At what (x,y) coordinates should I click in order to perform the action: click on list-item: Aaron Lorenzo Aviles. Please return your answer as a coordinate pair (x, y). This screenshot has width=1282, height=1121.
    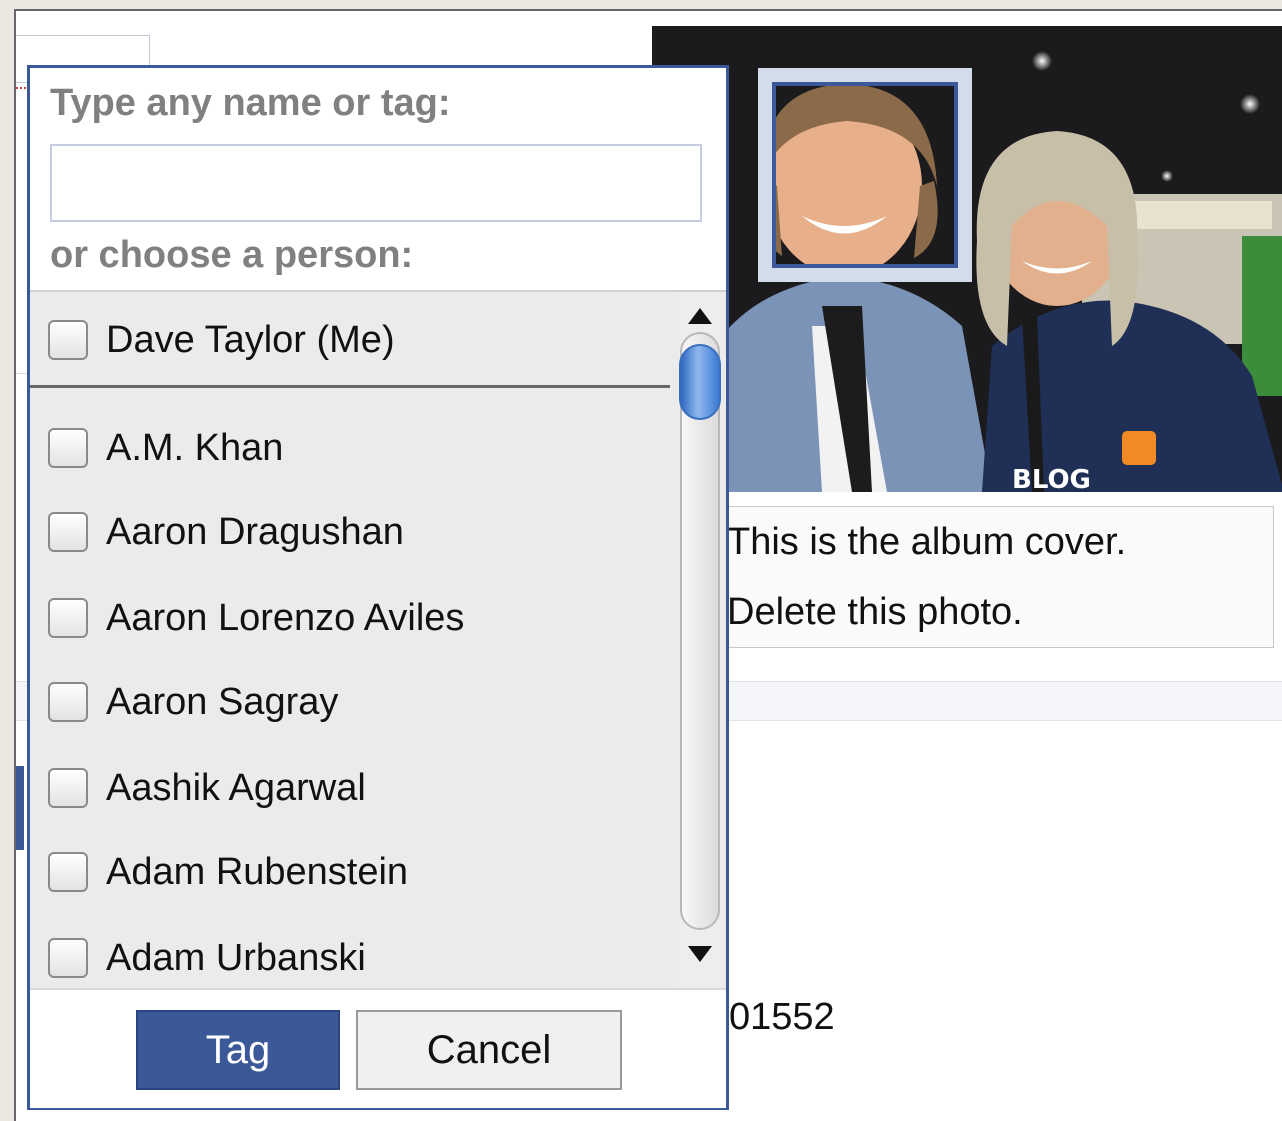
    Looking at the image, I should click on (256, 618).